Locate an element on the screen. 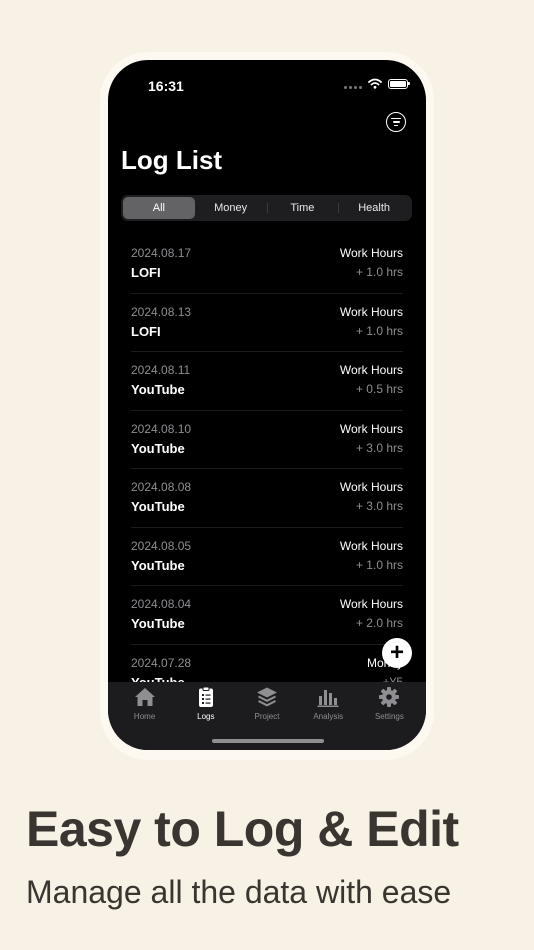  segment-all: All is located at coordinates (159, 208).